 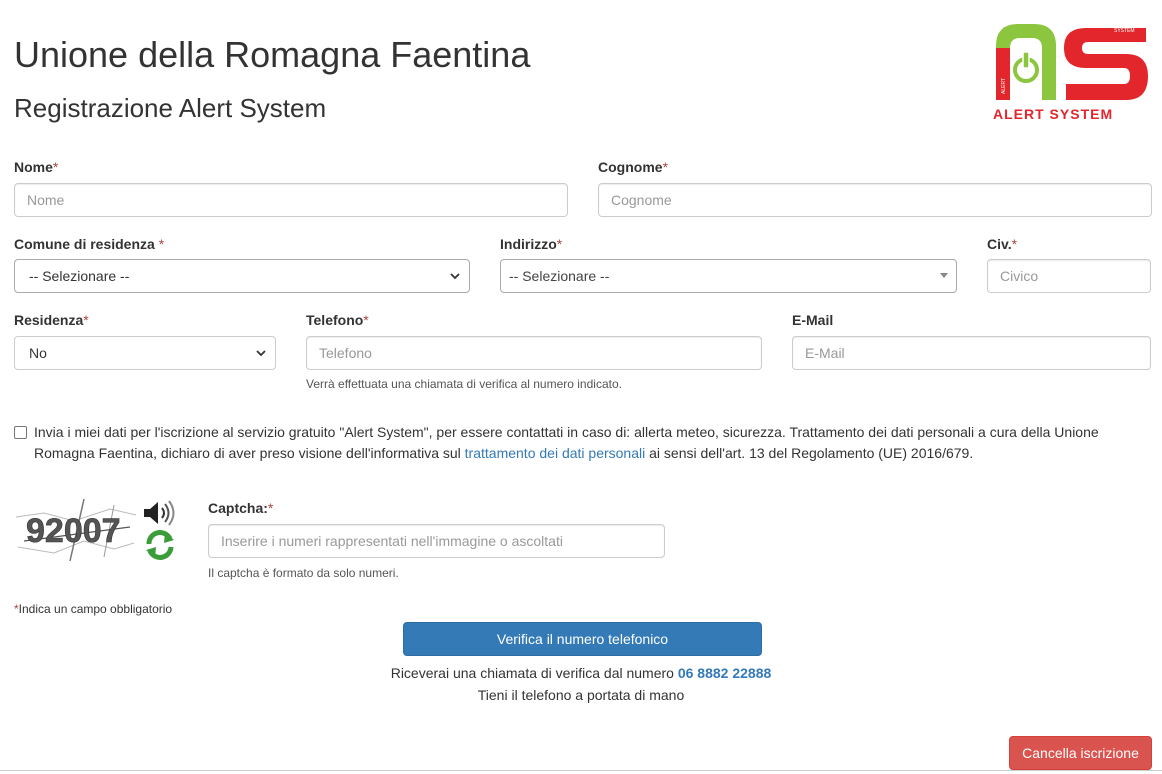 What do you see at coordinates (160, 513) in the screenshot?
I see `speaker-icon` at bounding box center [160, 513].